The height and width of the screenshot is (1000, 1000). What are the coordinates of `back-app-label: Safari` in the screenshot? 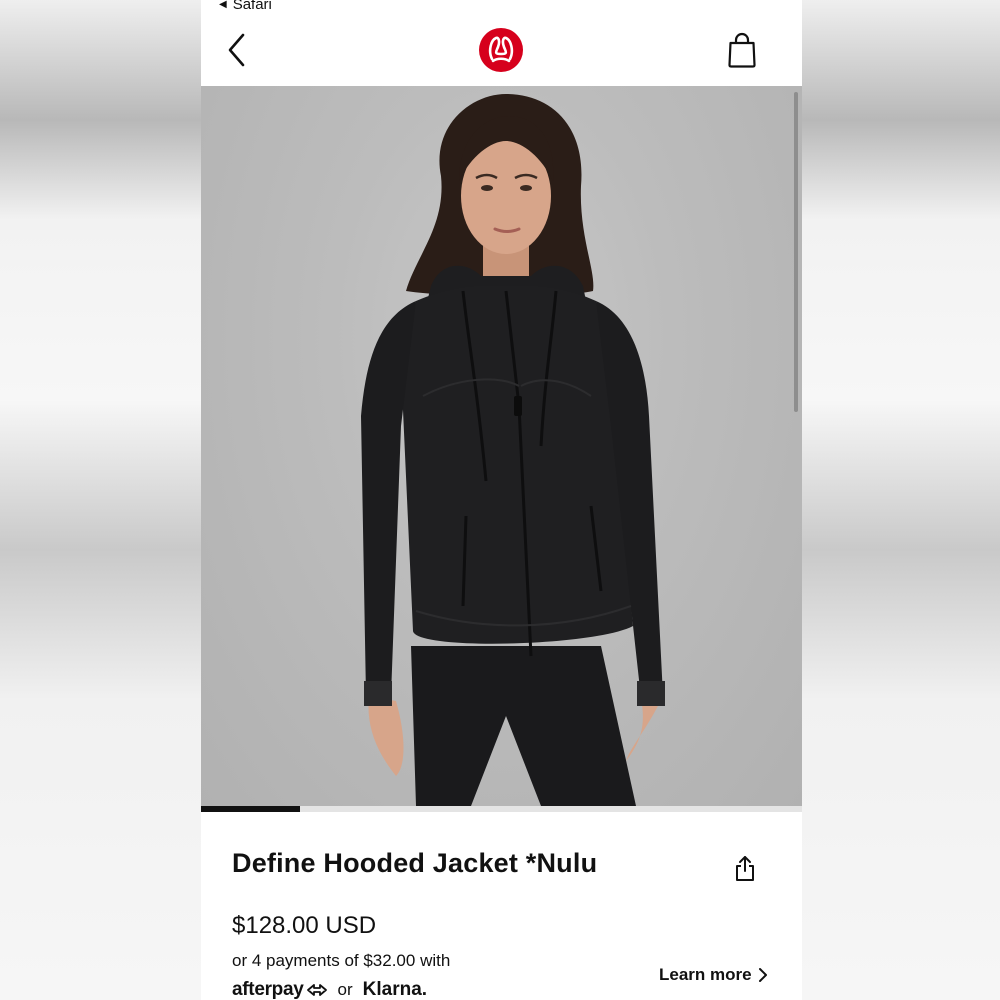 It's located at (252, 6).